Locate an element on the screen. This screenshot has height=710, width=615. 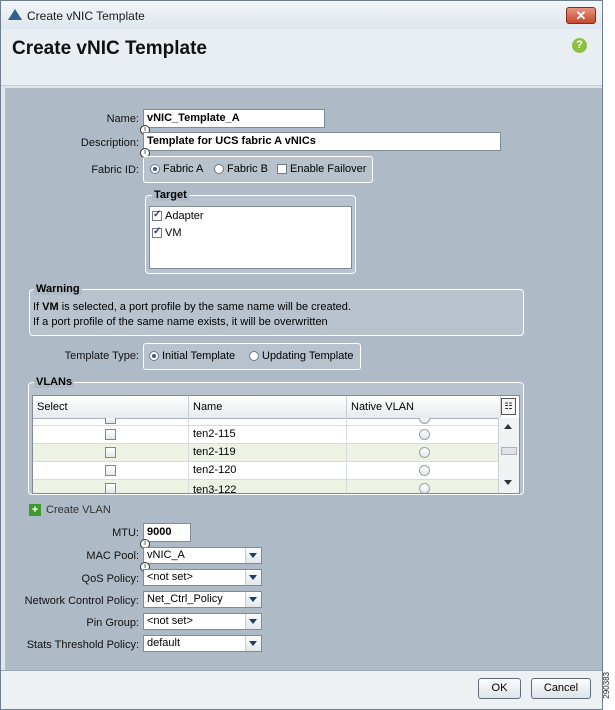
updating-template-label: Updating Template is located at coordinates (308, 356).